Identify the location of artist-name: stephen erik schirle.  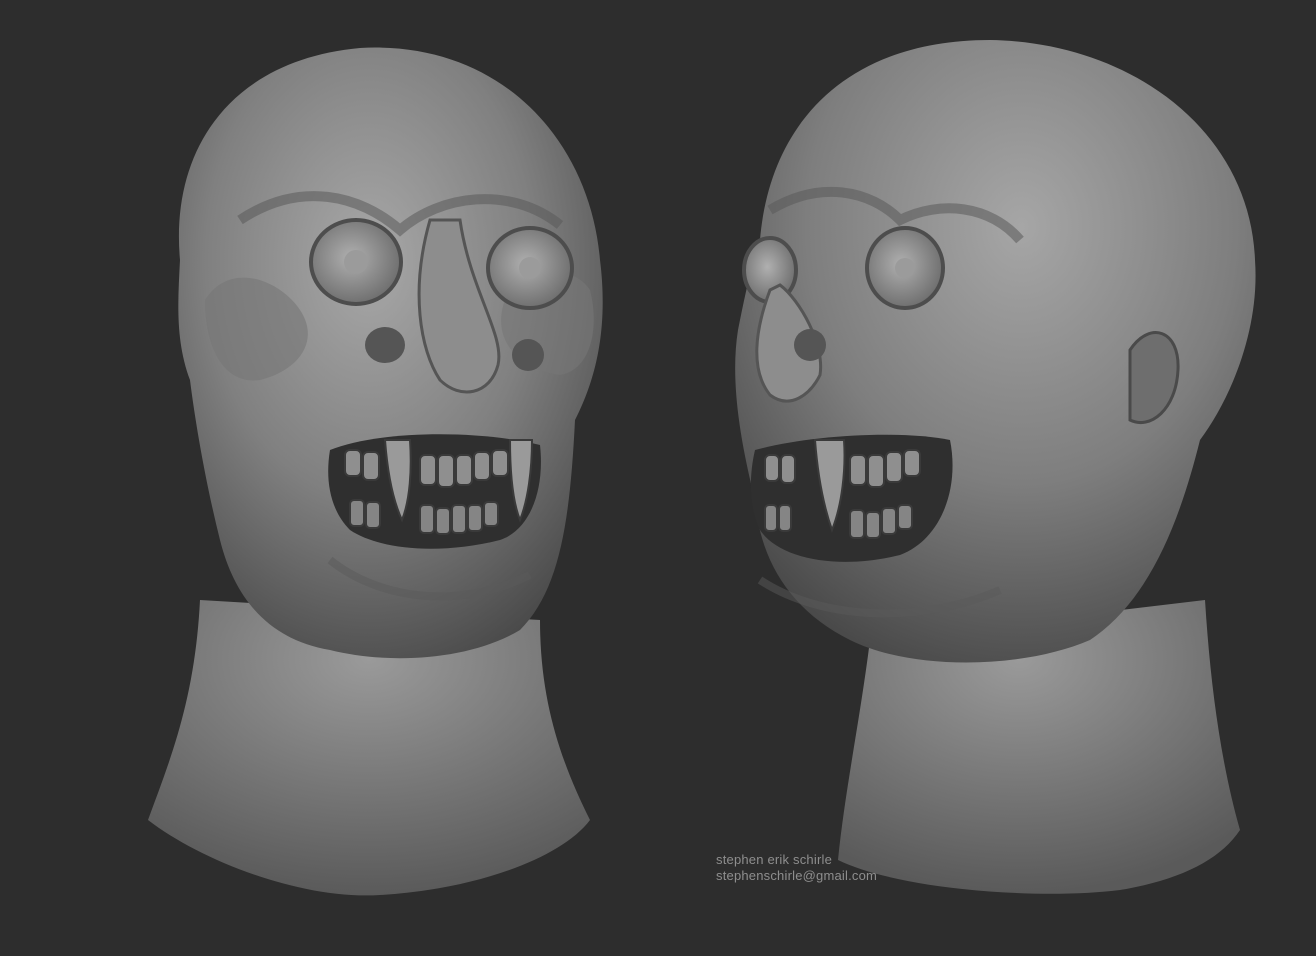
(774, 859).